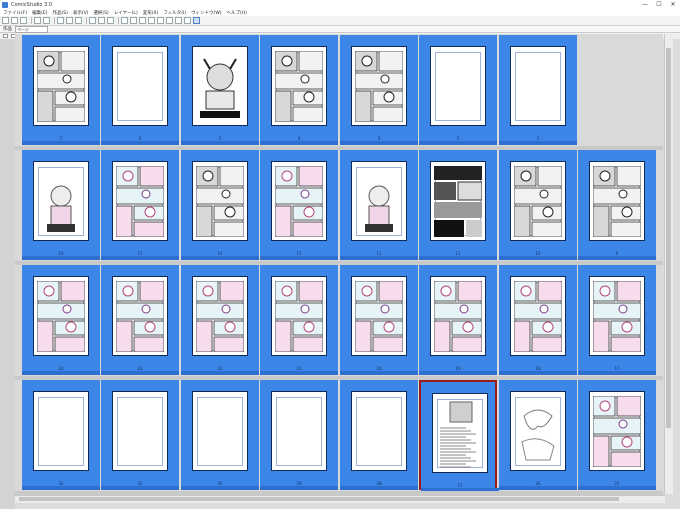  I want to click on maximize-button: ☐, so click(659, 4).